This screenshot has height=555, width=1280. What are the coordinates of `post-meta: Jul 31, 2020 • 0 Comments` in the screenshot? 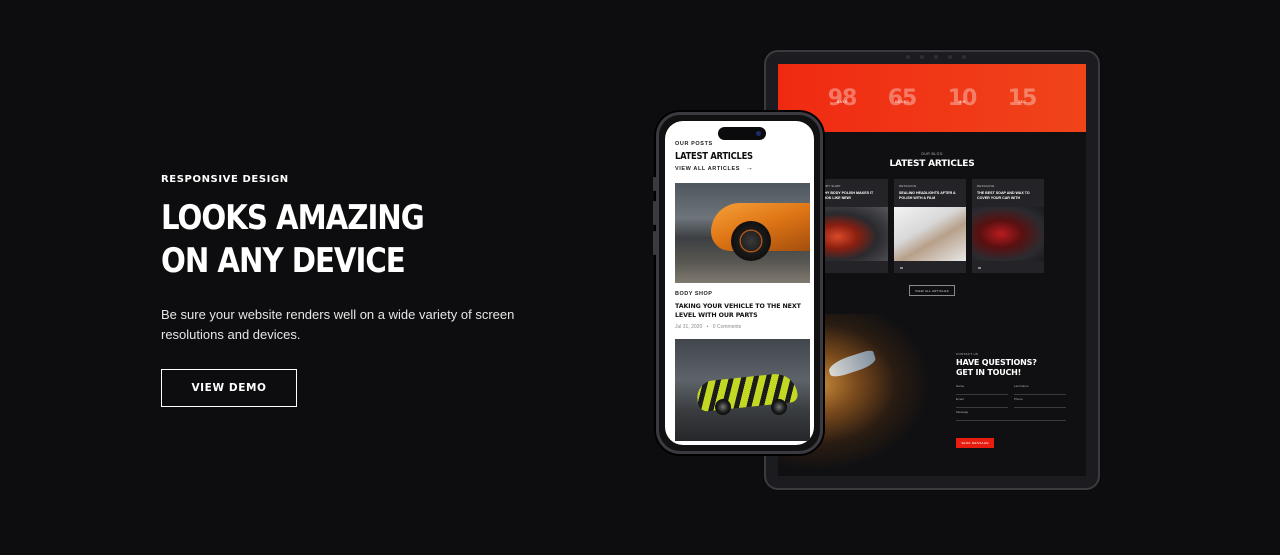 It's located at (708, 327).